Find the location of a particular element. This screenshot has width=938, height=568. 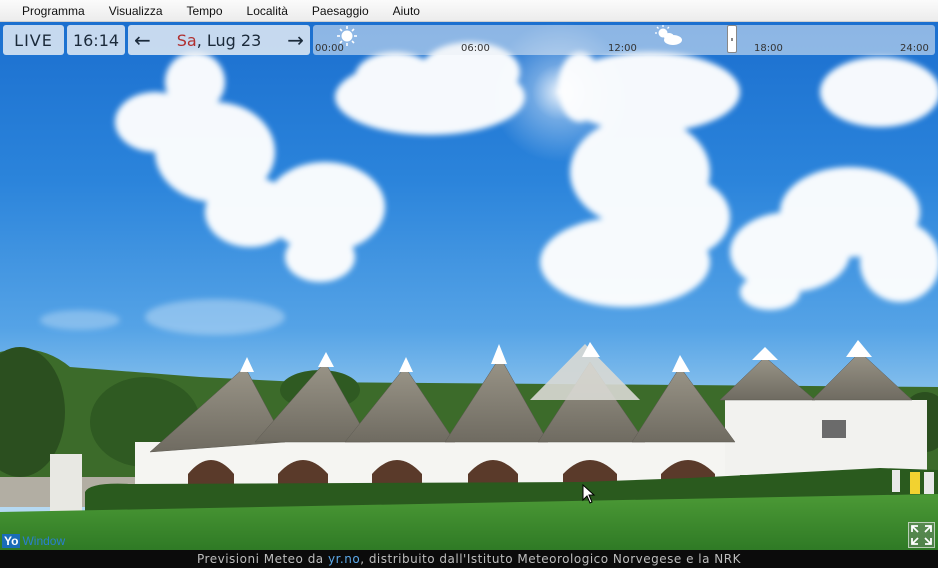

mouse-cursor-icon is located at coordinates (589, 494).